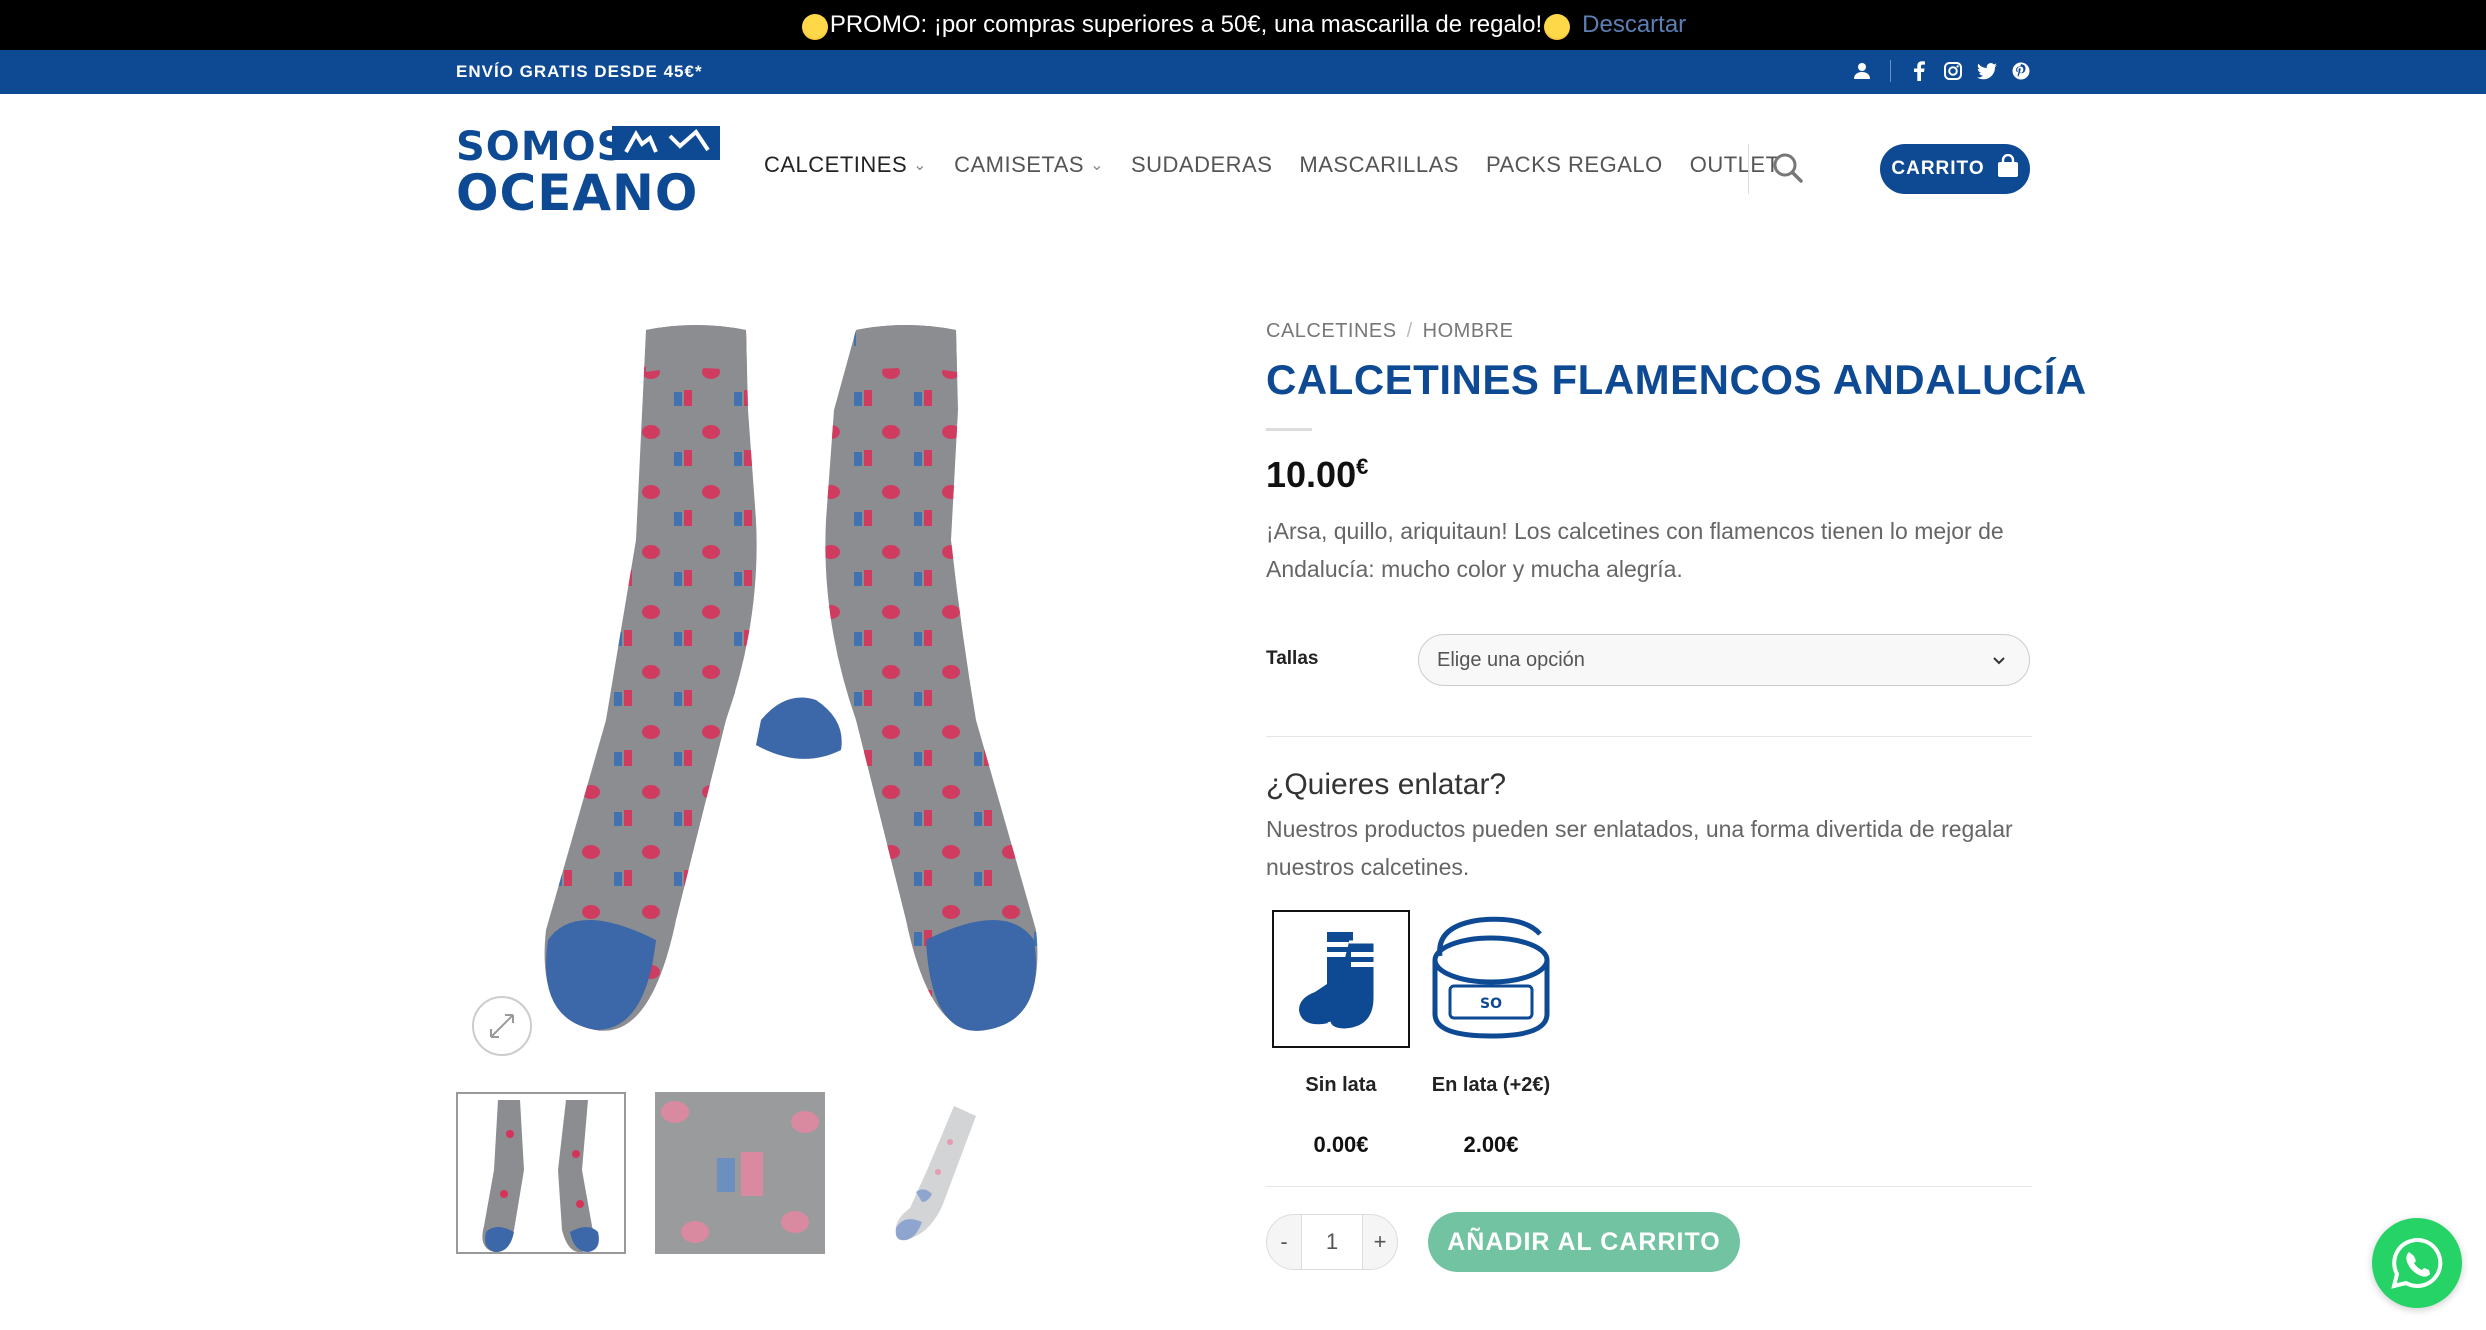  Describe the element at coordinates (1890, 71) in the screenshot. I see `topbar-divider` at that location.